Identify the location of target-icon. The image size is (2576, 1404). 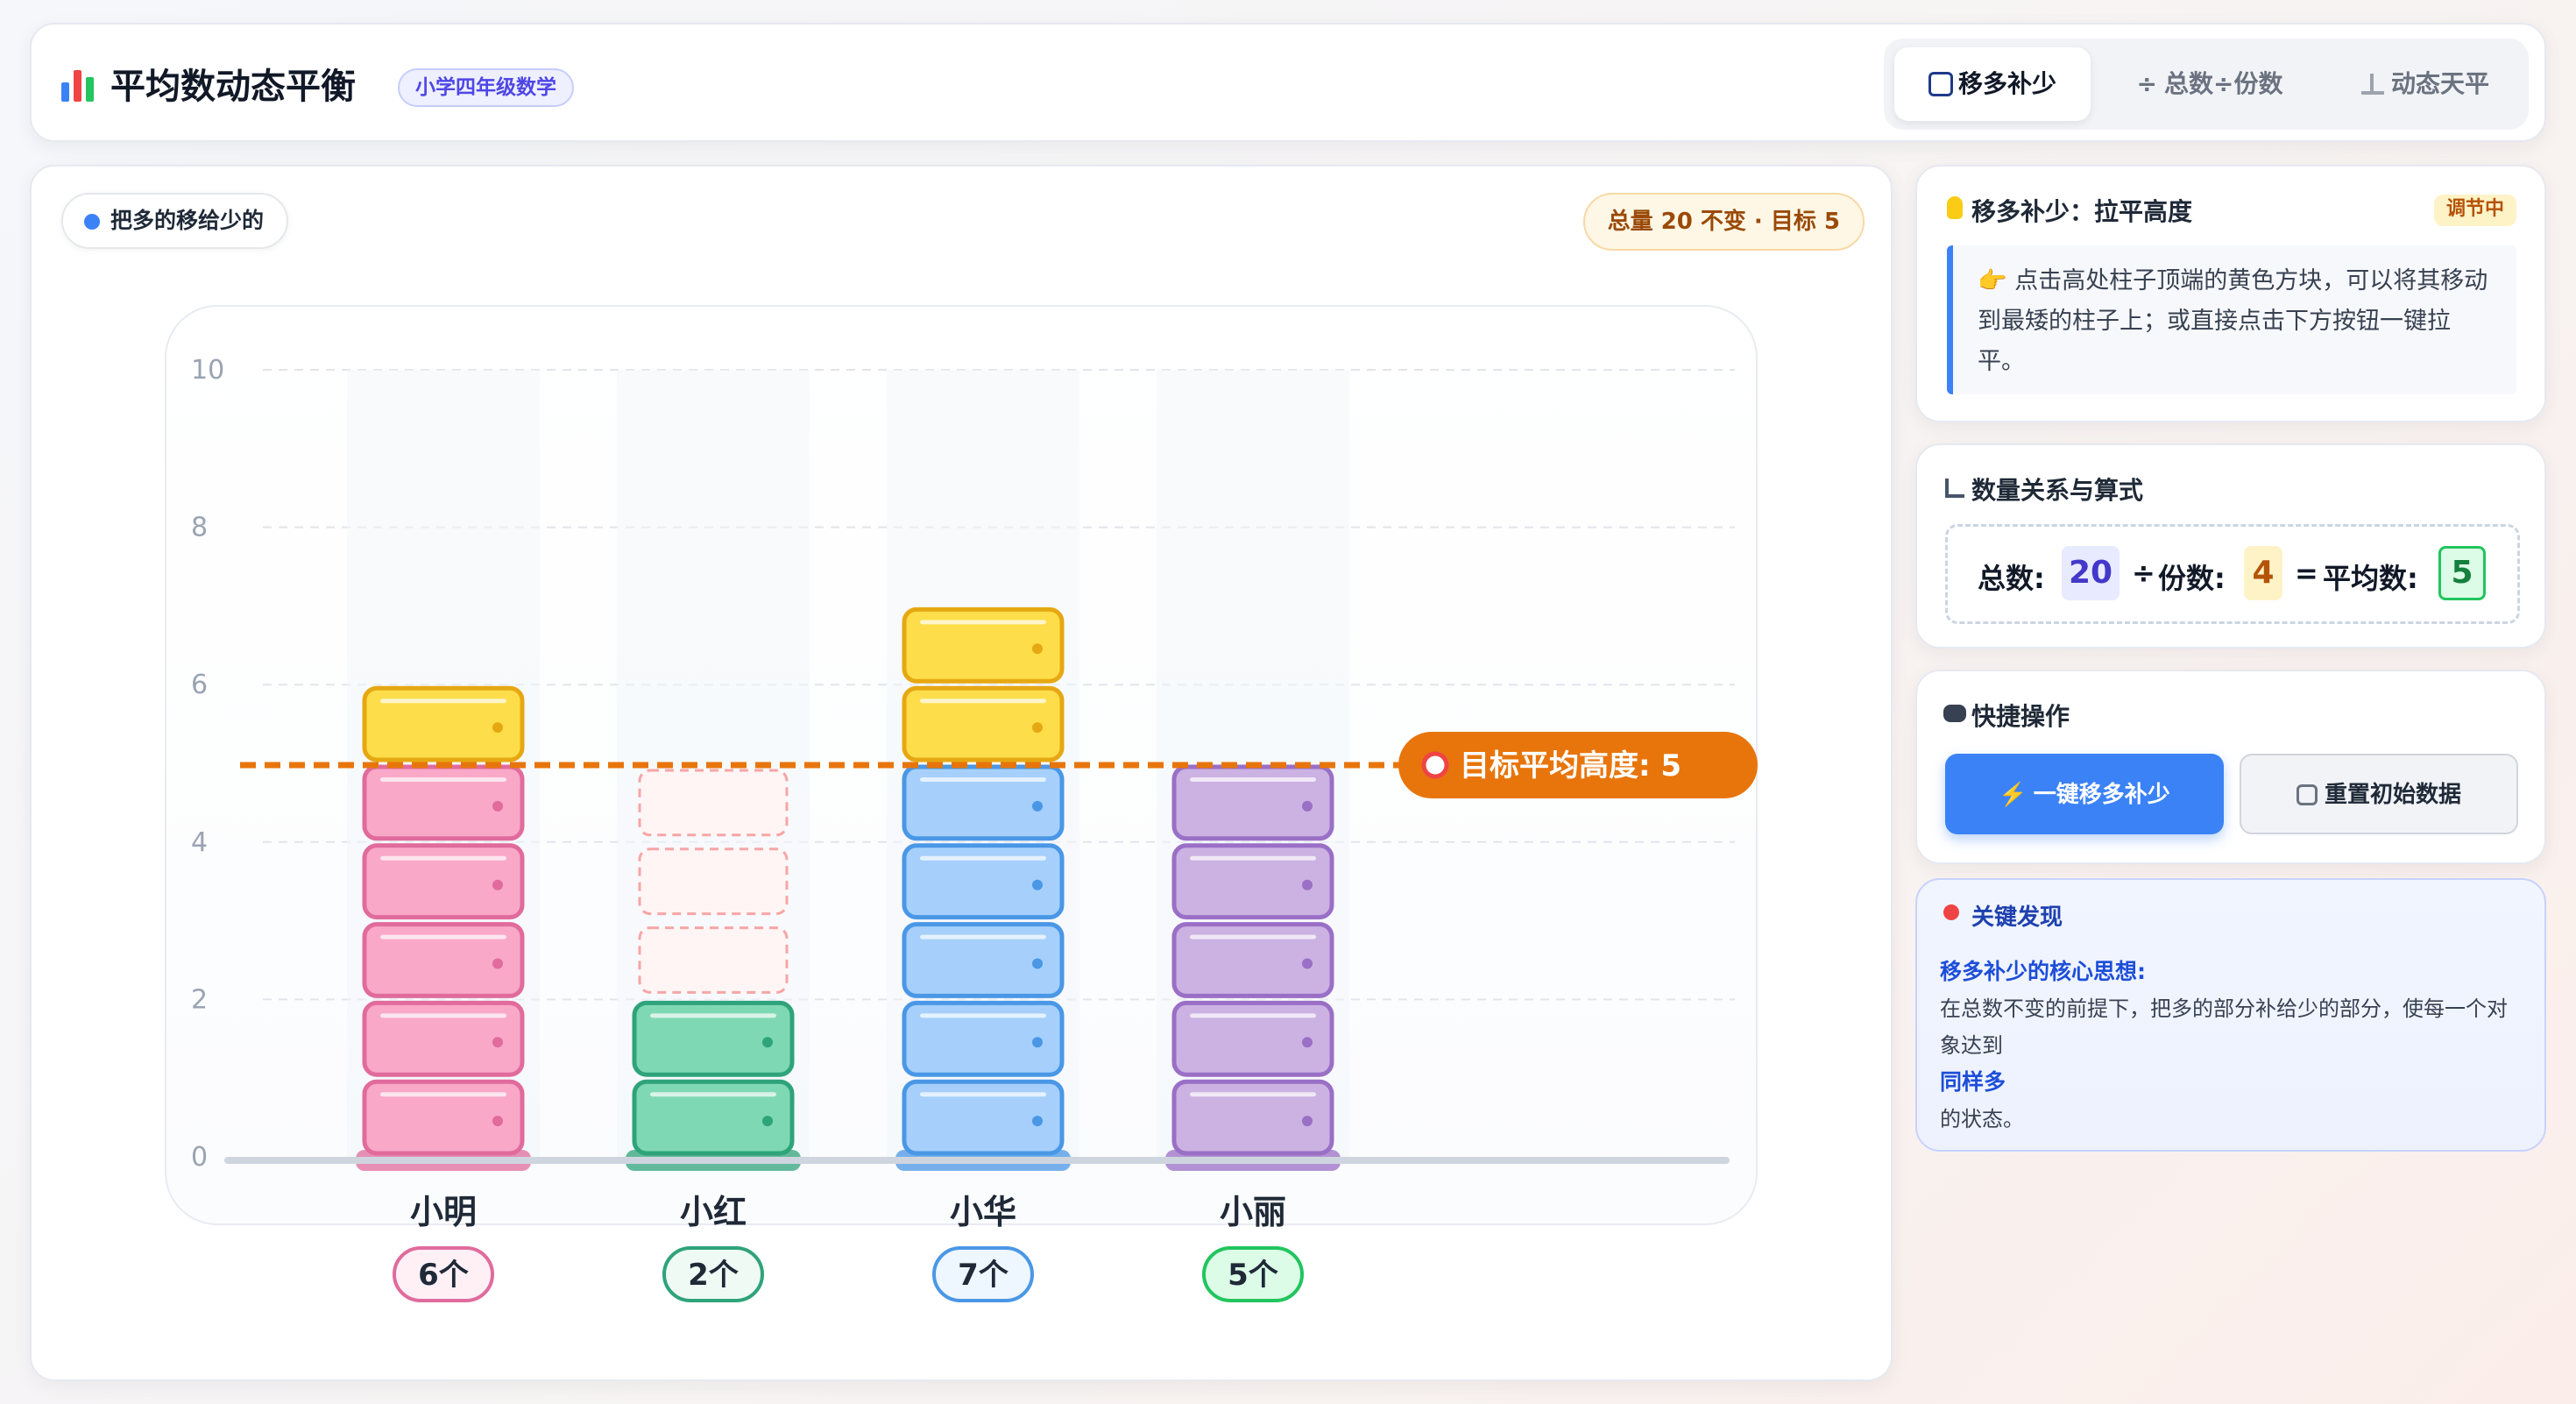
(1435, 765).